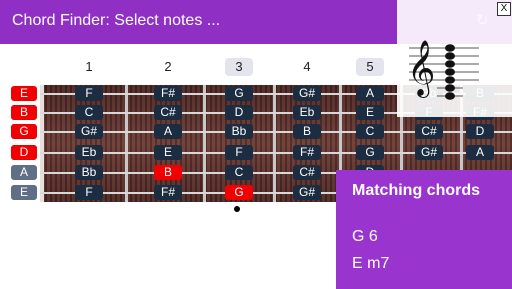  What do you see at coordinates (239, 67) in the screenshot?
I see `fret-number-3: 3` at bounding box center [239, 67].